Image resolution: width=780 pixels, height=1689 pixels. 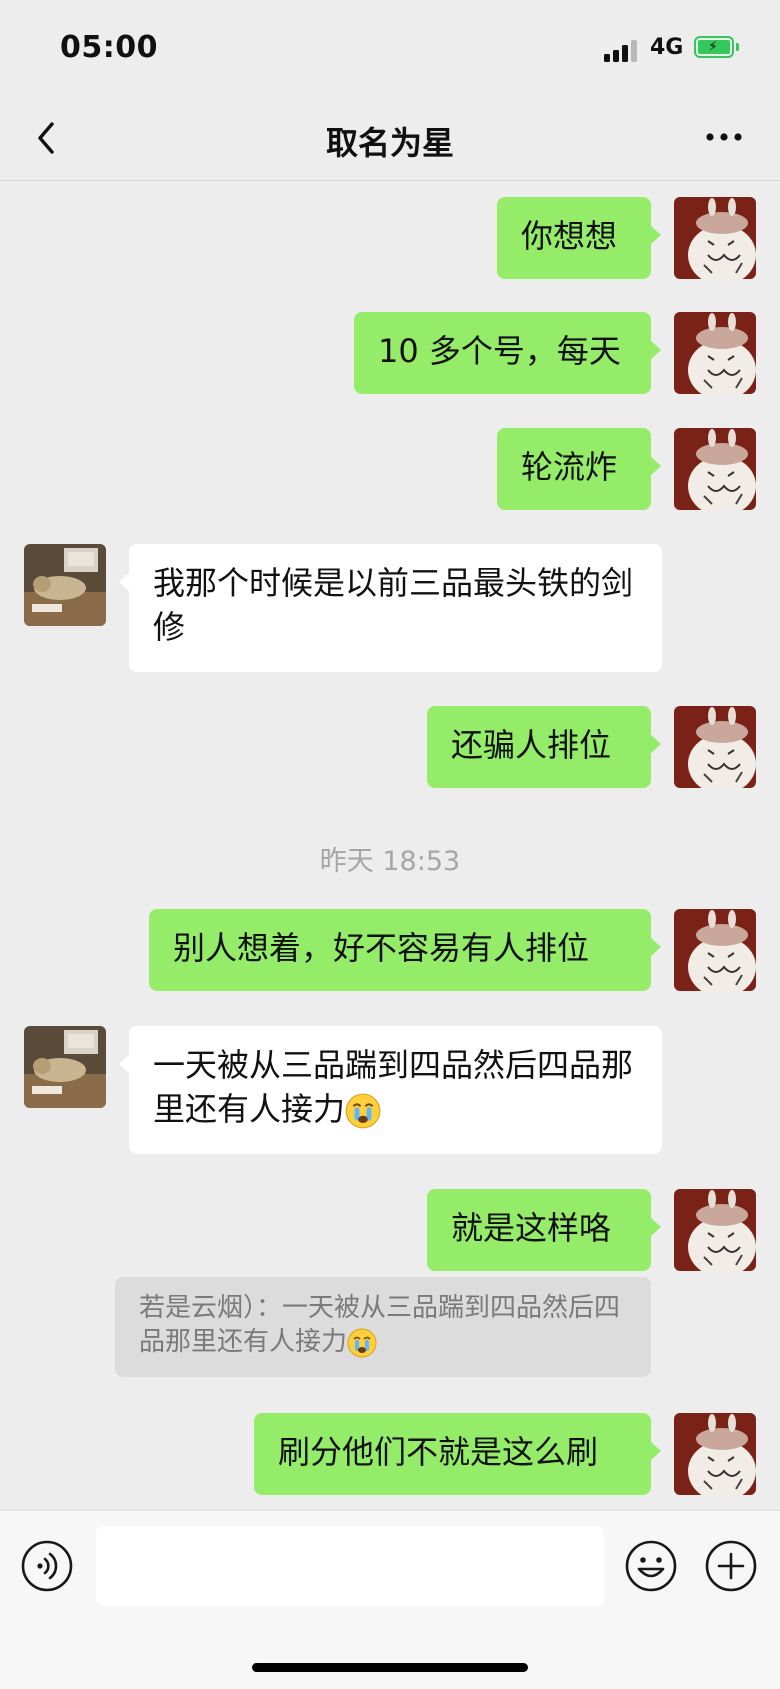 I want to click on message-text: 刷分他们不就是这么刷, so click(x=438, y=1452).